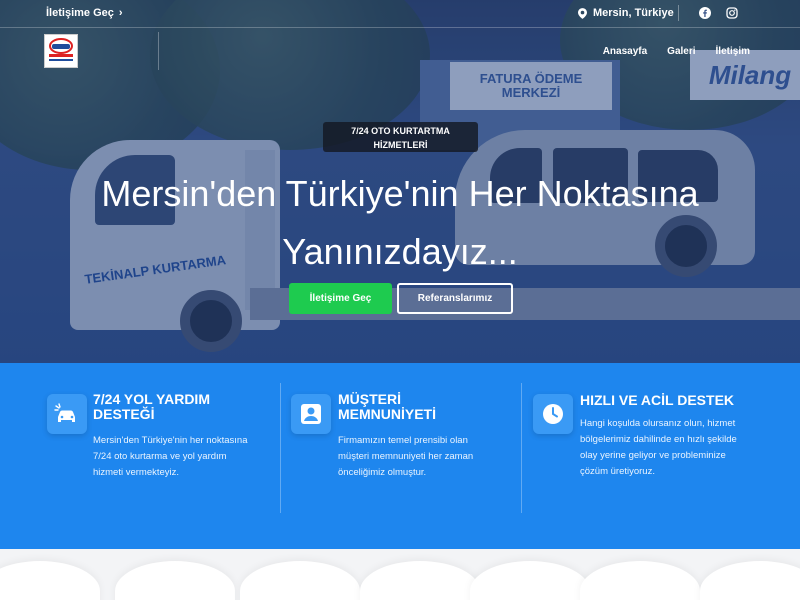 This screenshot has width=800, height=600. Describe the element at coordinates (400, 14) in the screenshot. I see `top-bar: İletişime Geç › Mersin, Türkiye` at that location.